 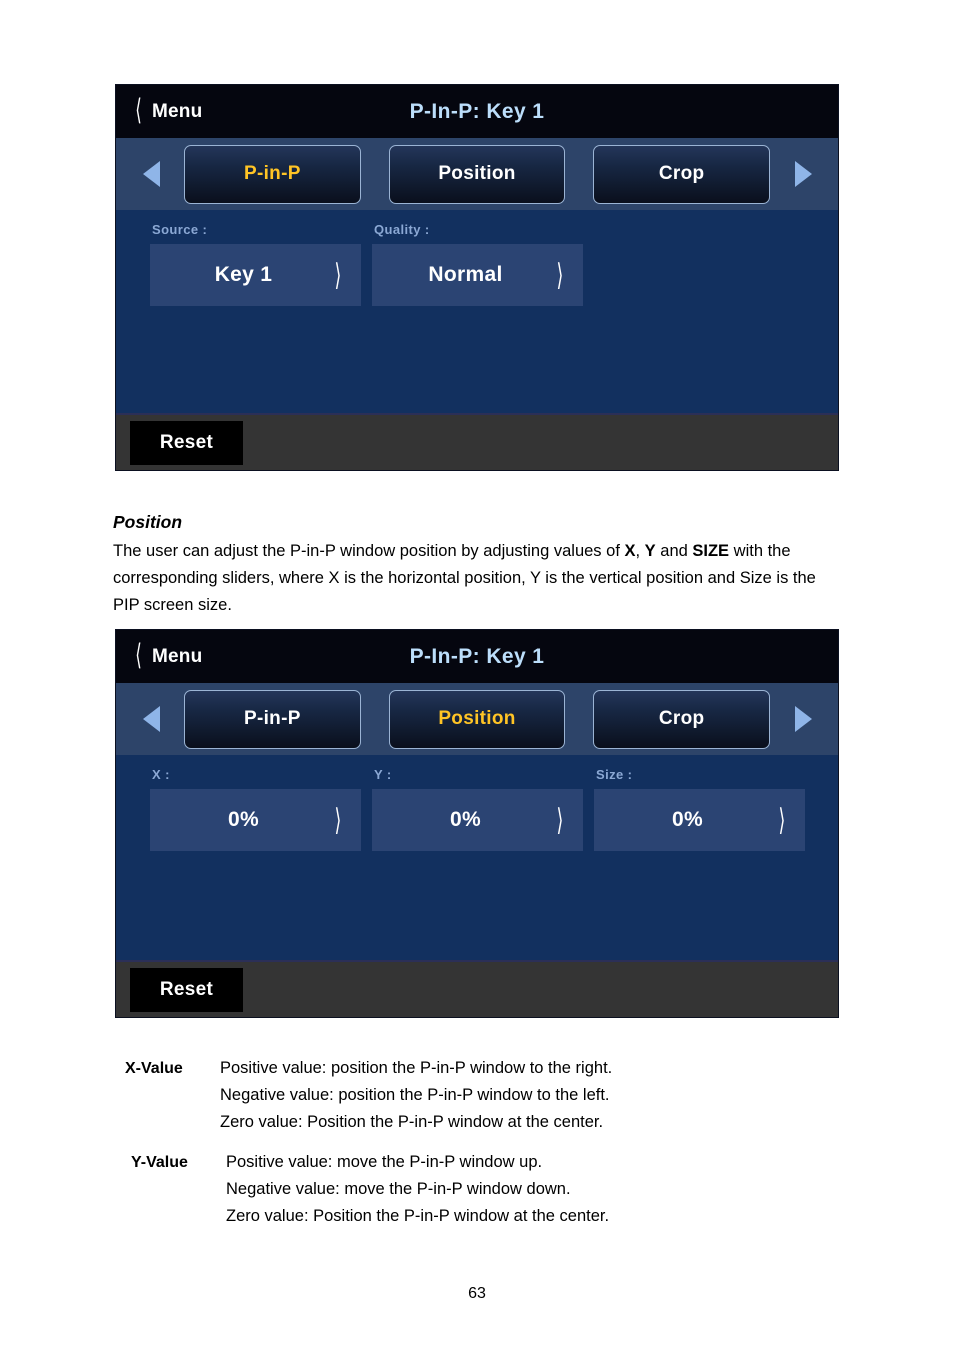 What do you see at coordinates (161, 774) in the screenshot?
I see `panel2-x-label: X :` at bounding box center [161, 774].